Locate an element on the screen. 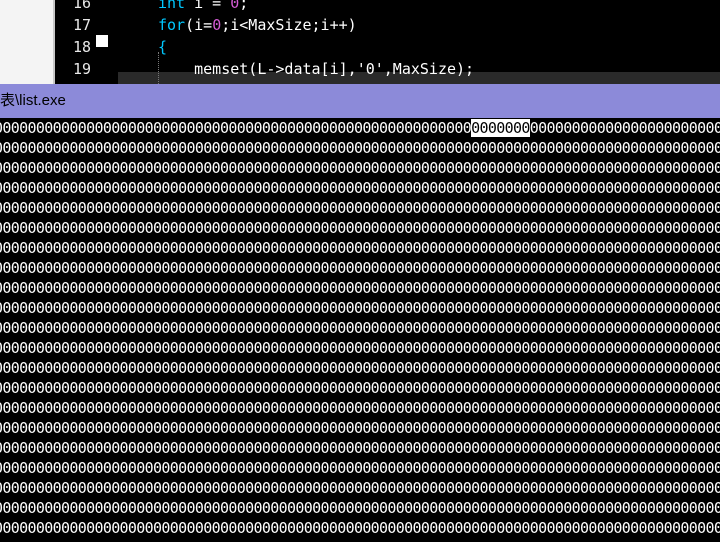 This screenshot has height=542, width=720. line-number: 19 is located at coordinates (81, 69).